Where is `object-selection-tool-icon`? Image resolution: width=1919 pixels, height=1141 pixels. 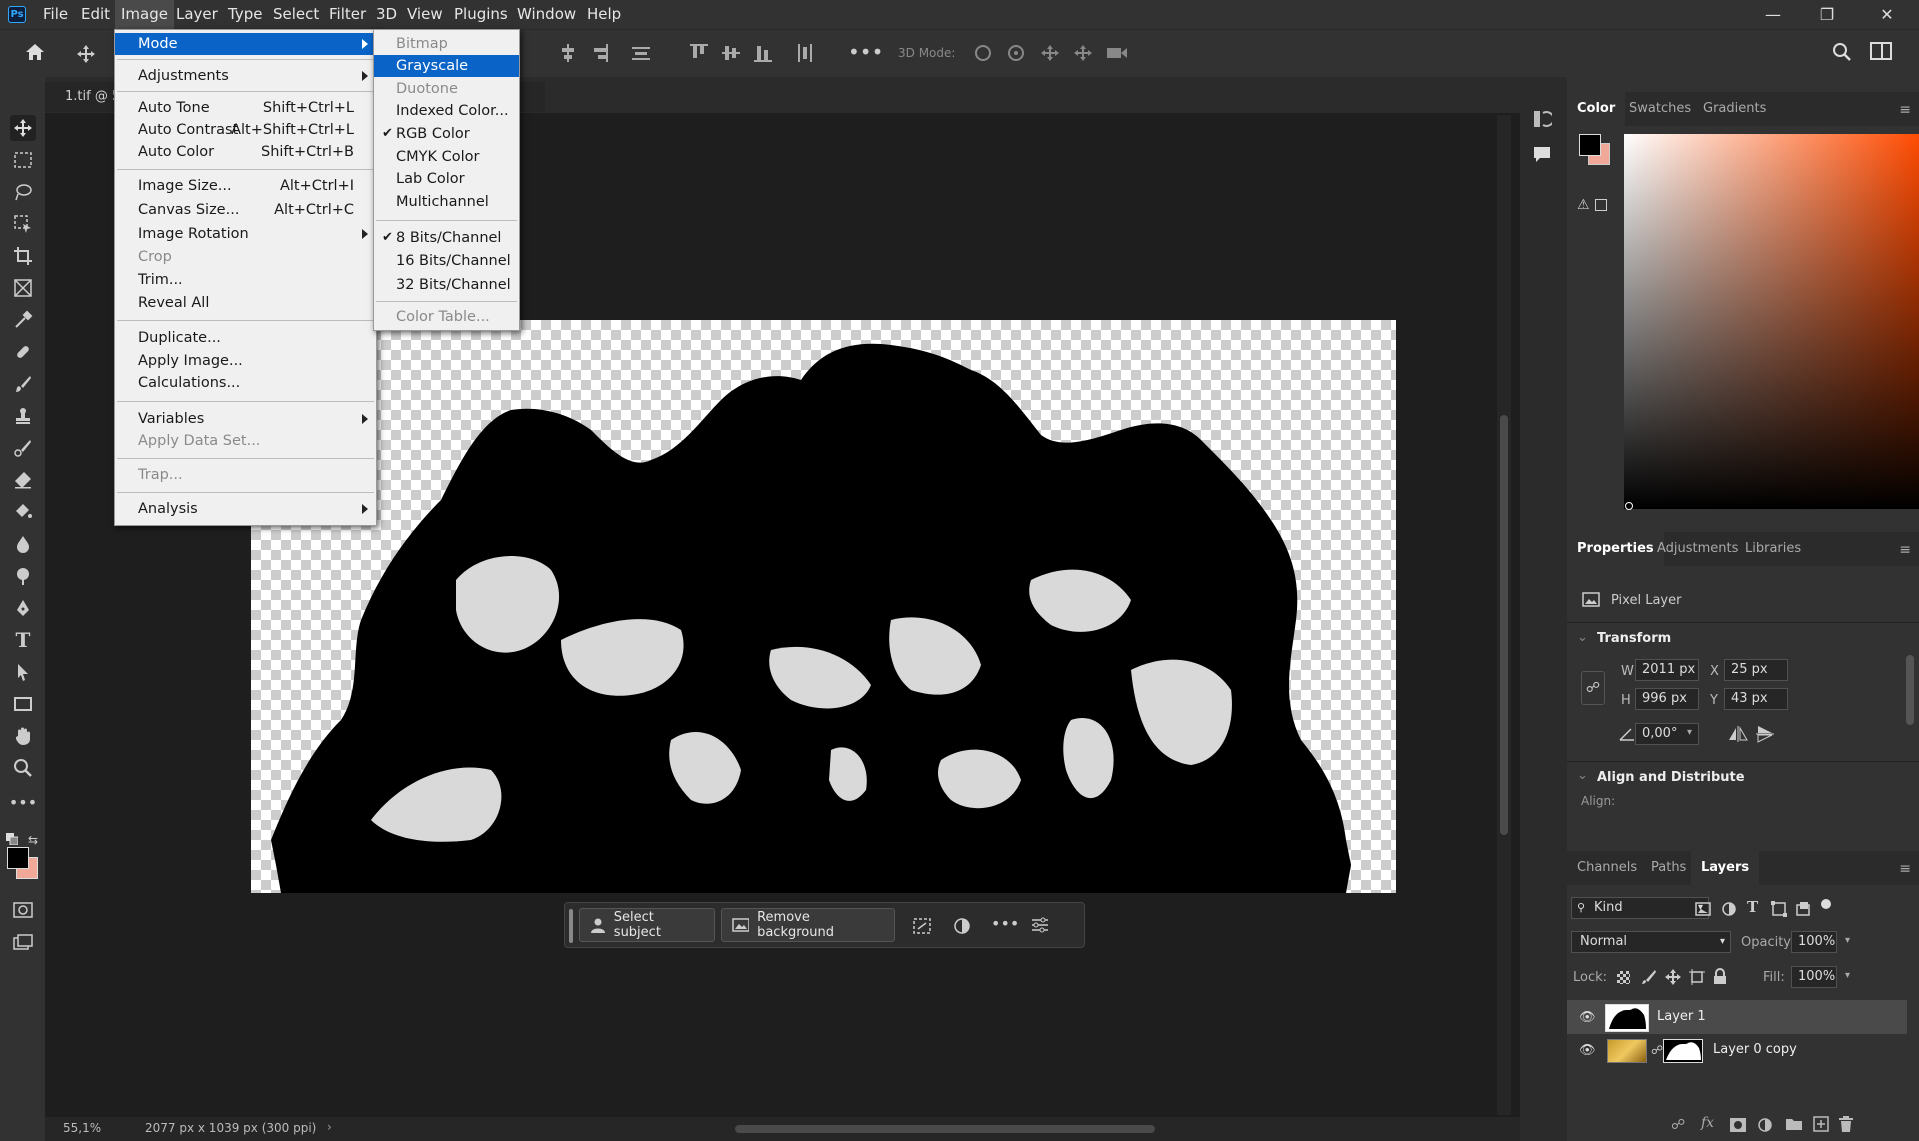 object-selection-tool-icon is located at coordinates (23, 224).